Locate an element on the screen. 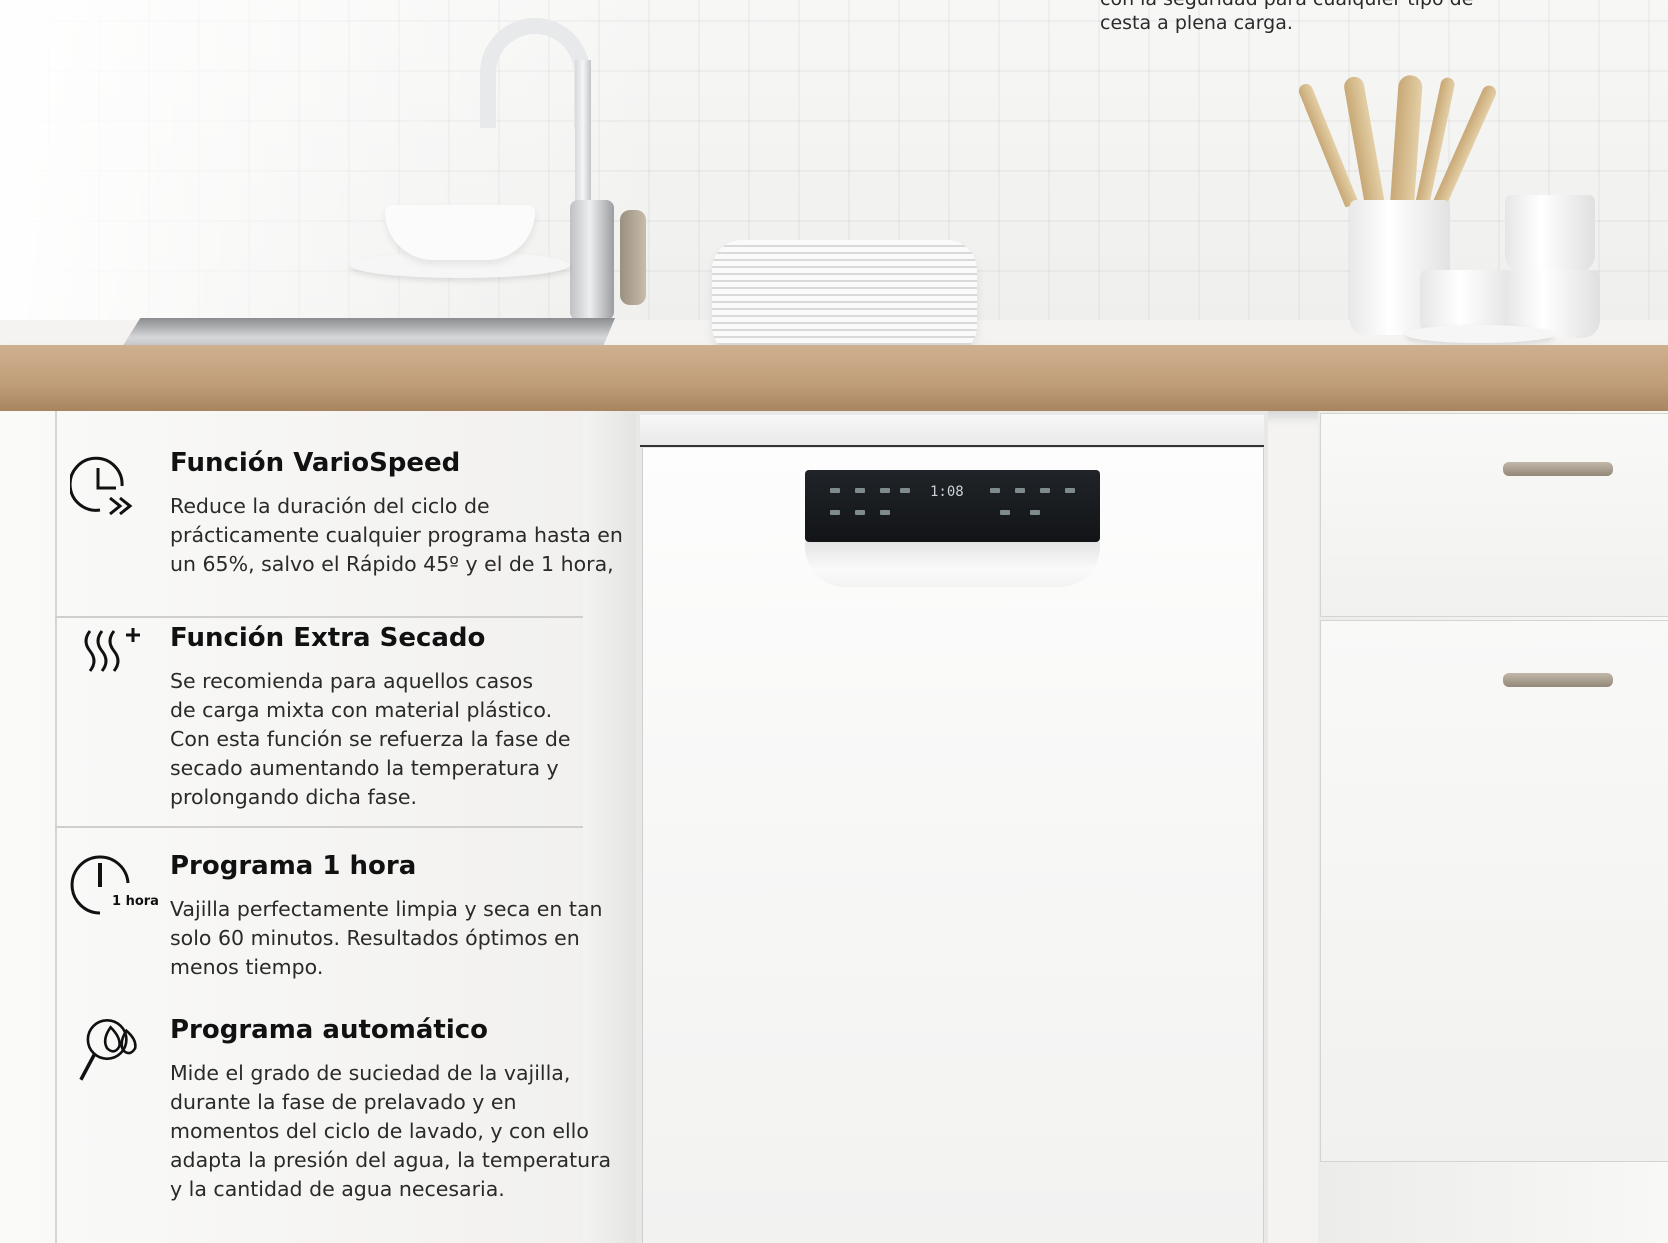  feature-title: Programa 1 hora is located at coordinates (293, 866).